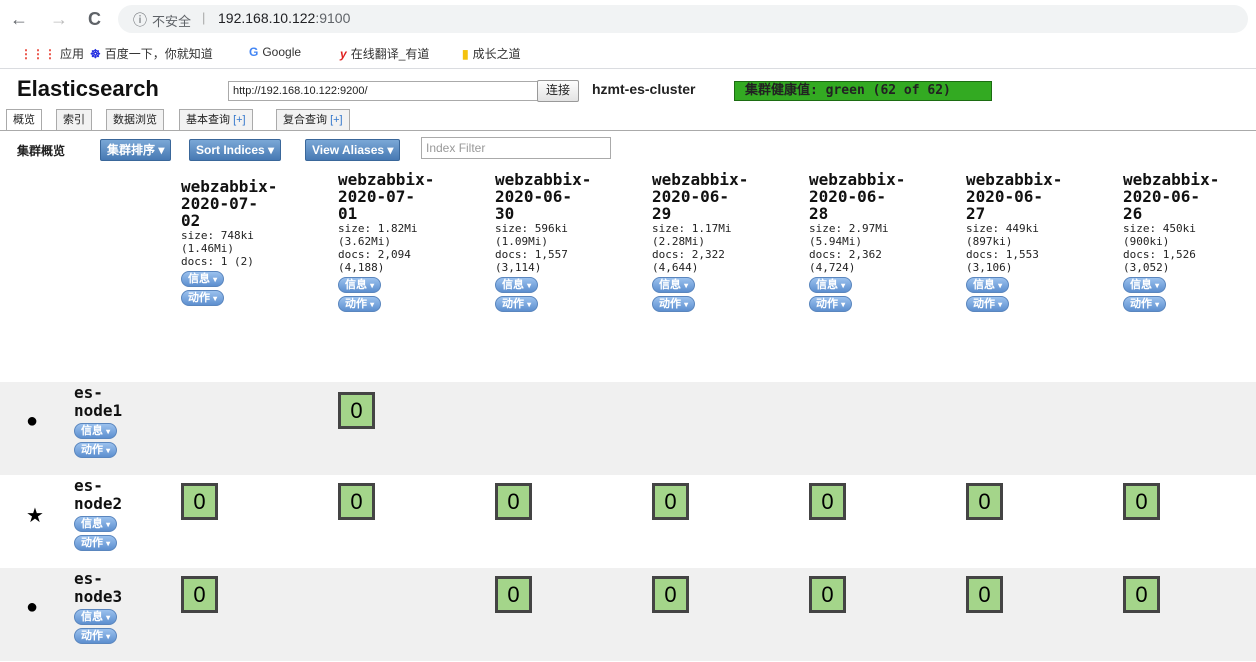 The width and height of the screenshot is (1256, 662). I want to click on tab-compound-query: 复合查询 [+], so click(313, 119).